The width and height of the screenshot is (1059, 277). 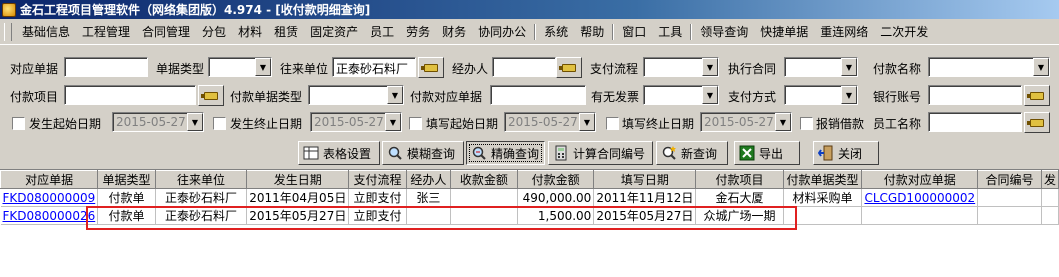 What do you see at coordinates (555, 179) in the screenshot?
I see `col-header-paid: 付款金额` at bounding box center [555, 179].